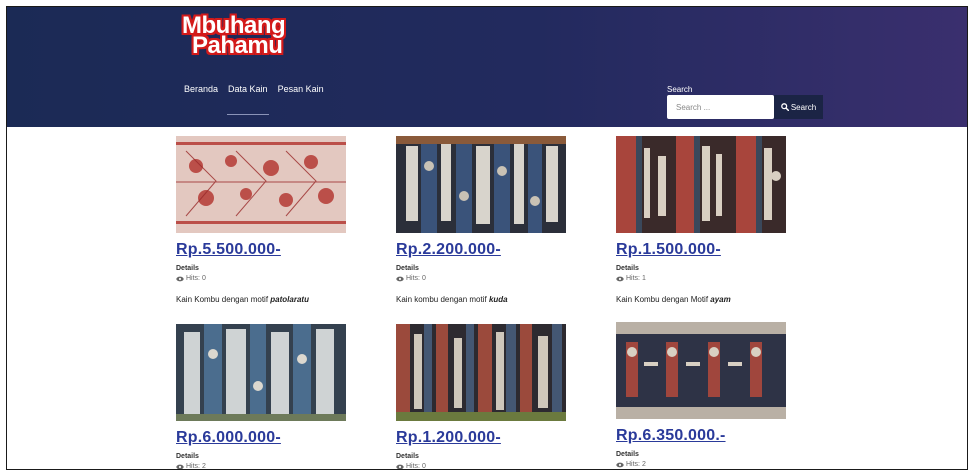 The image size is (974, 470). I want to click on nav-item-pesan-kain: Pesan Kain, so click(301, 89).